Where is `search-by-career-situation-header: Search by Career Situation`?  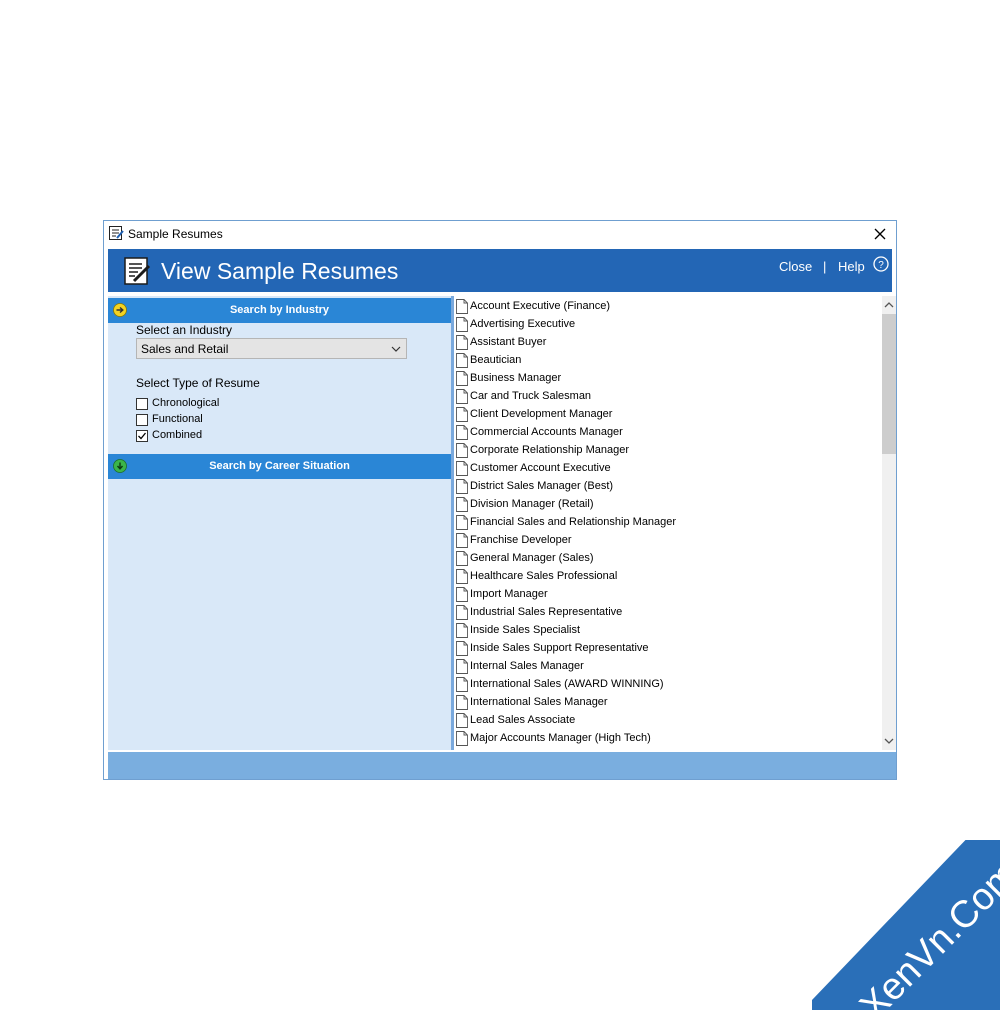 search-by-career-situation-header: Search by Career Situation is located at coordinates (279, 466).